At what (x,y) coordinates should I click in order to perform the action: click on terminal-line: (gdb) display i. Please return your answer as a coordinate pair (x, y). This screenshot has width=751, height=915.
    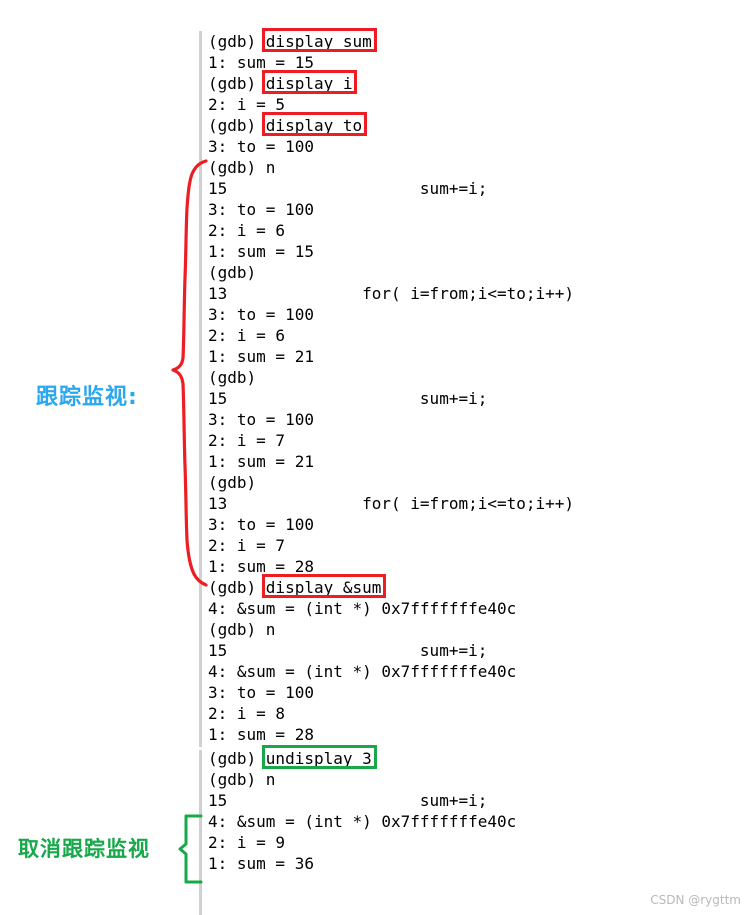
    Looking at the image, I should click on (280, 83).